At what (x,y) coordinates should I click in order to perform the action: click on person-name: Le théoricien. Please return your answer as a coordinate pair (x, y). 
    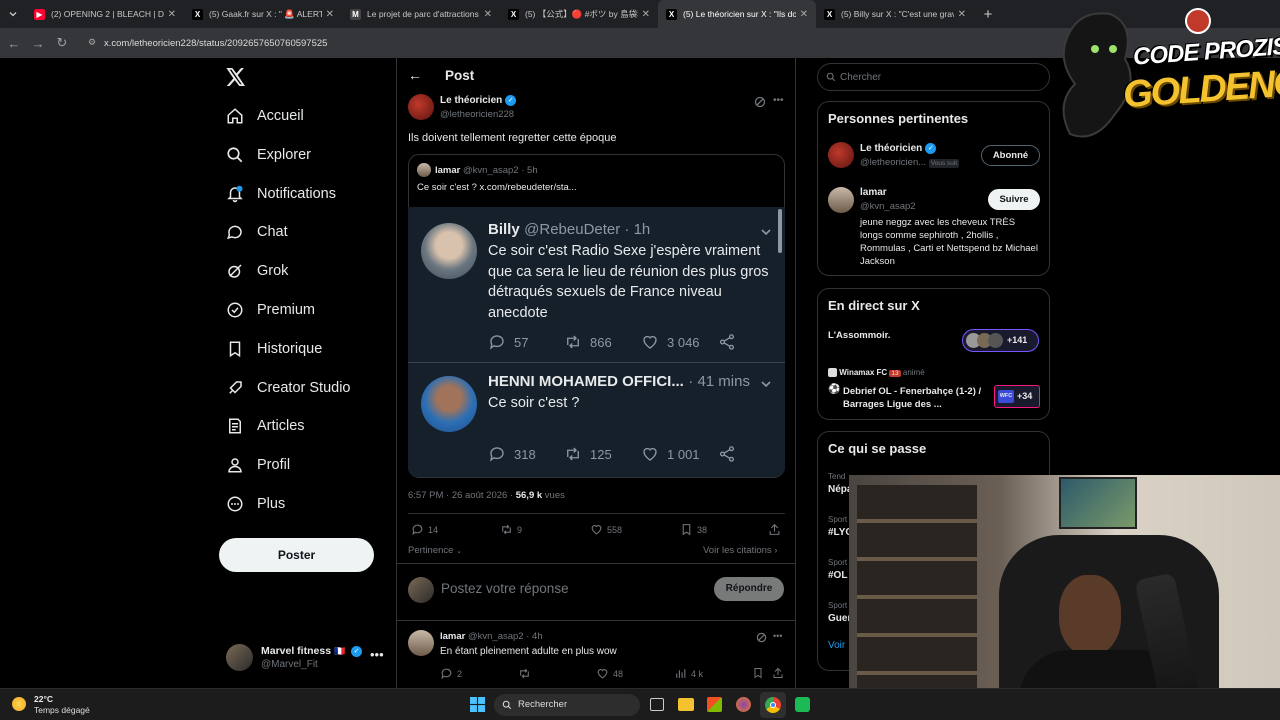
    Looking at the image, I should click on (891, 148).